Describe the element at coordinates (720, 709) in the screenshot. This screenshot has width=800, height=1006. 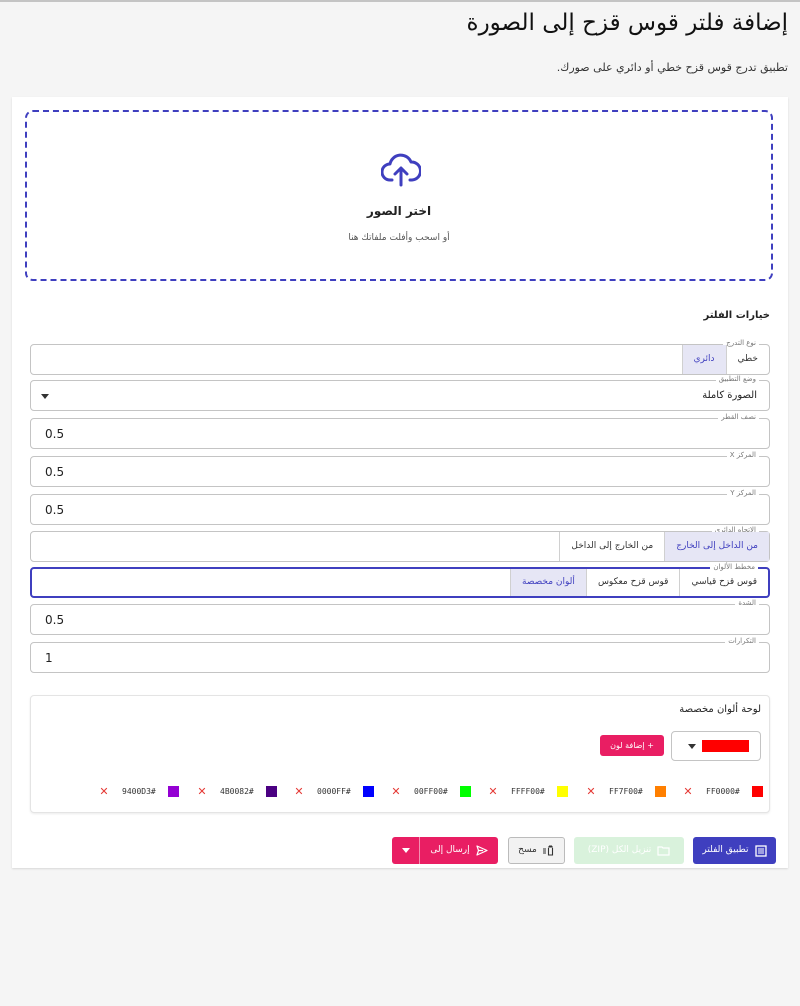
I see `palette-title: لوحة ألوان مخصصة` at that location.